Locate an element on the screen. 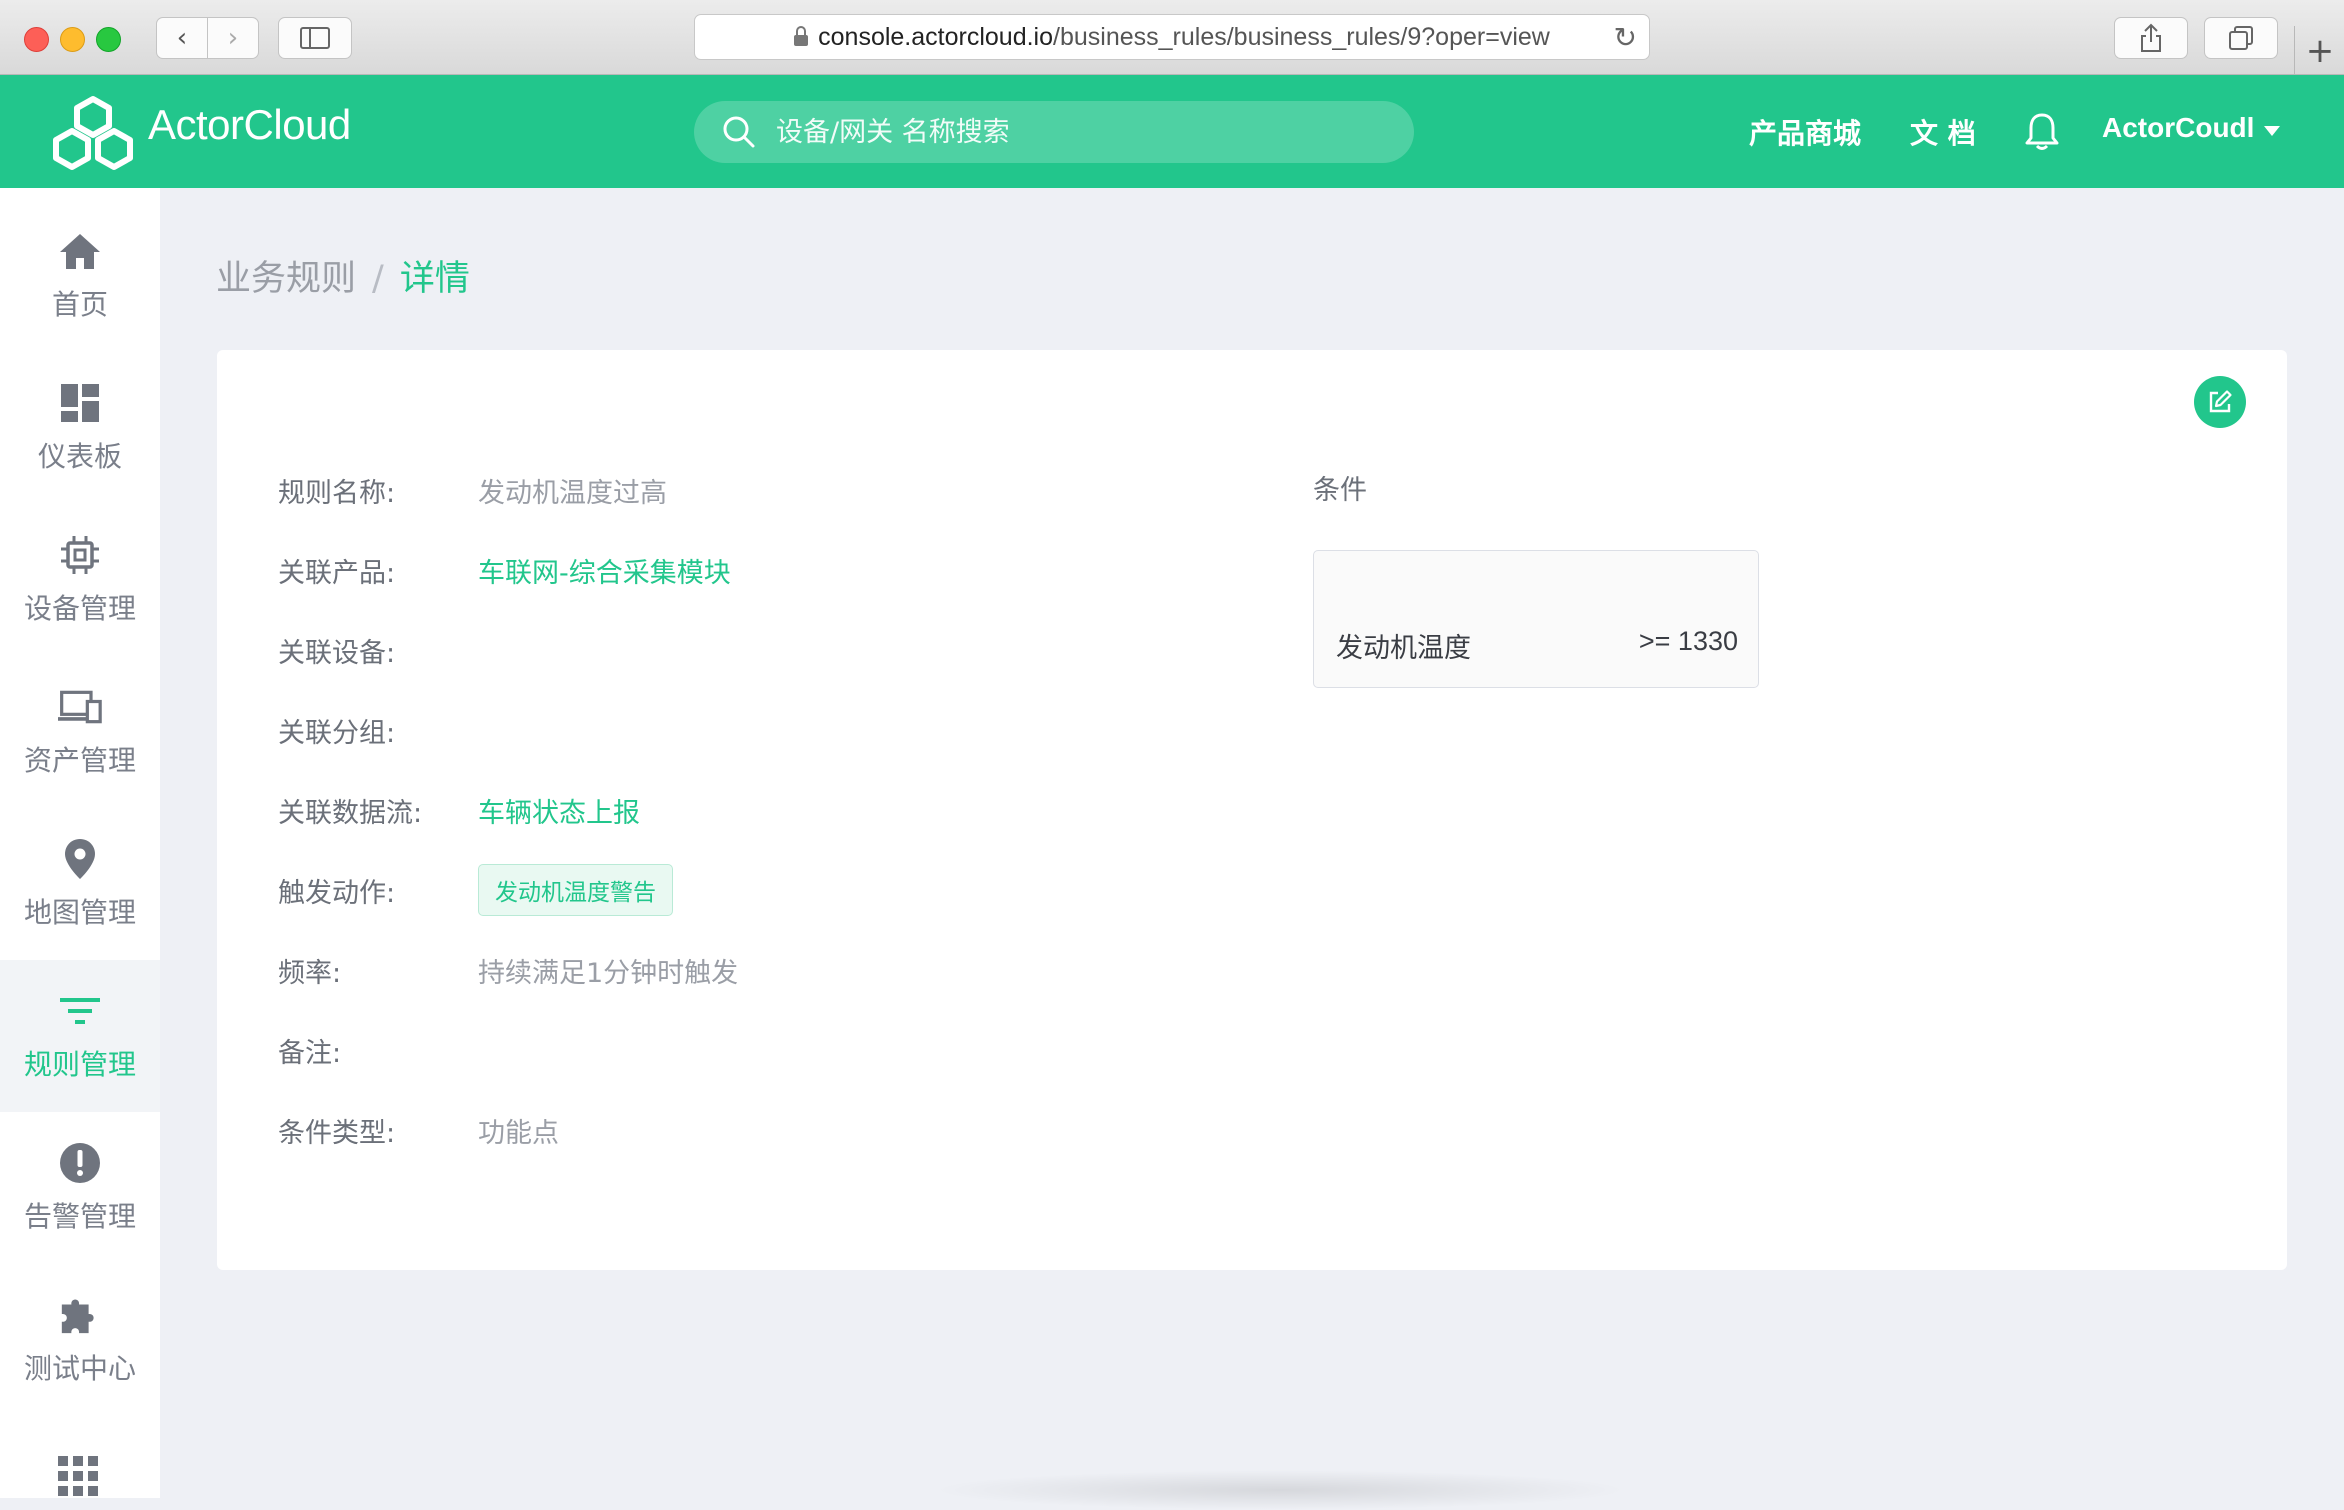 The height and width of the screenshot is (1510, 2344). lock-icon is located at coordinates (801, 35).